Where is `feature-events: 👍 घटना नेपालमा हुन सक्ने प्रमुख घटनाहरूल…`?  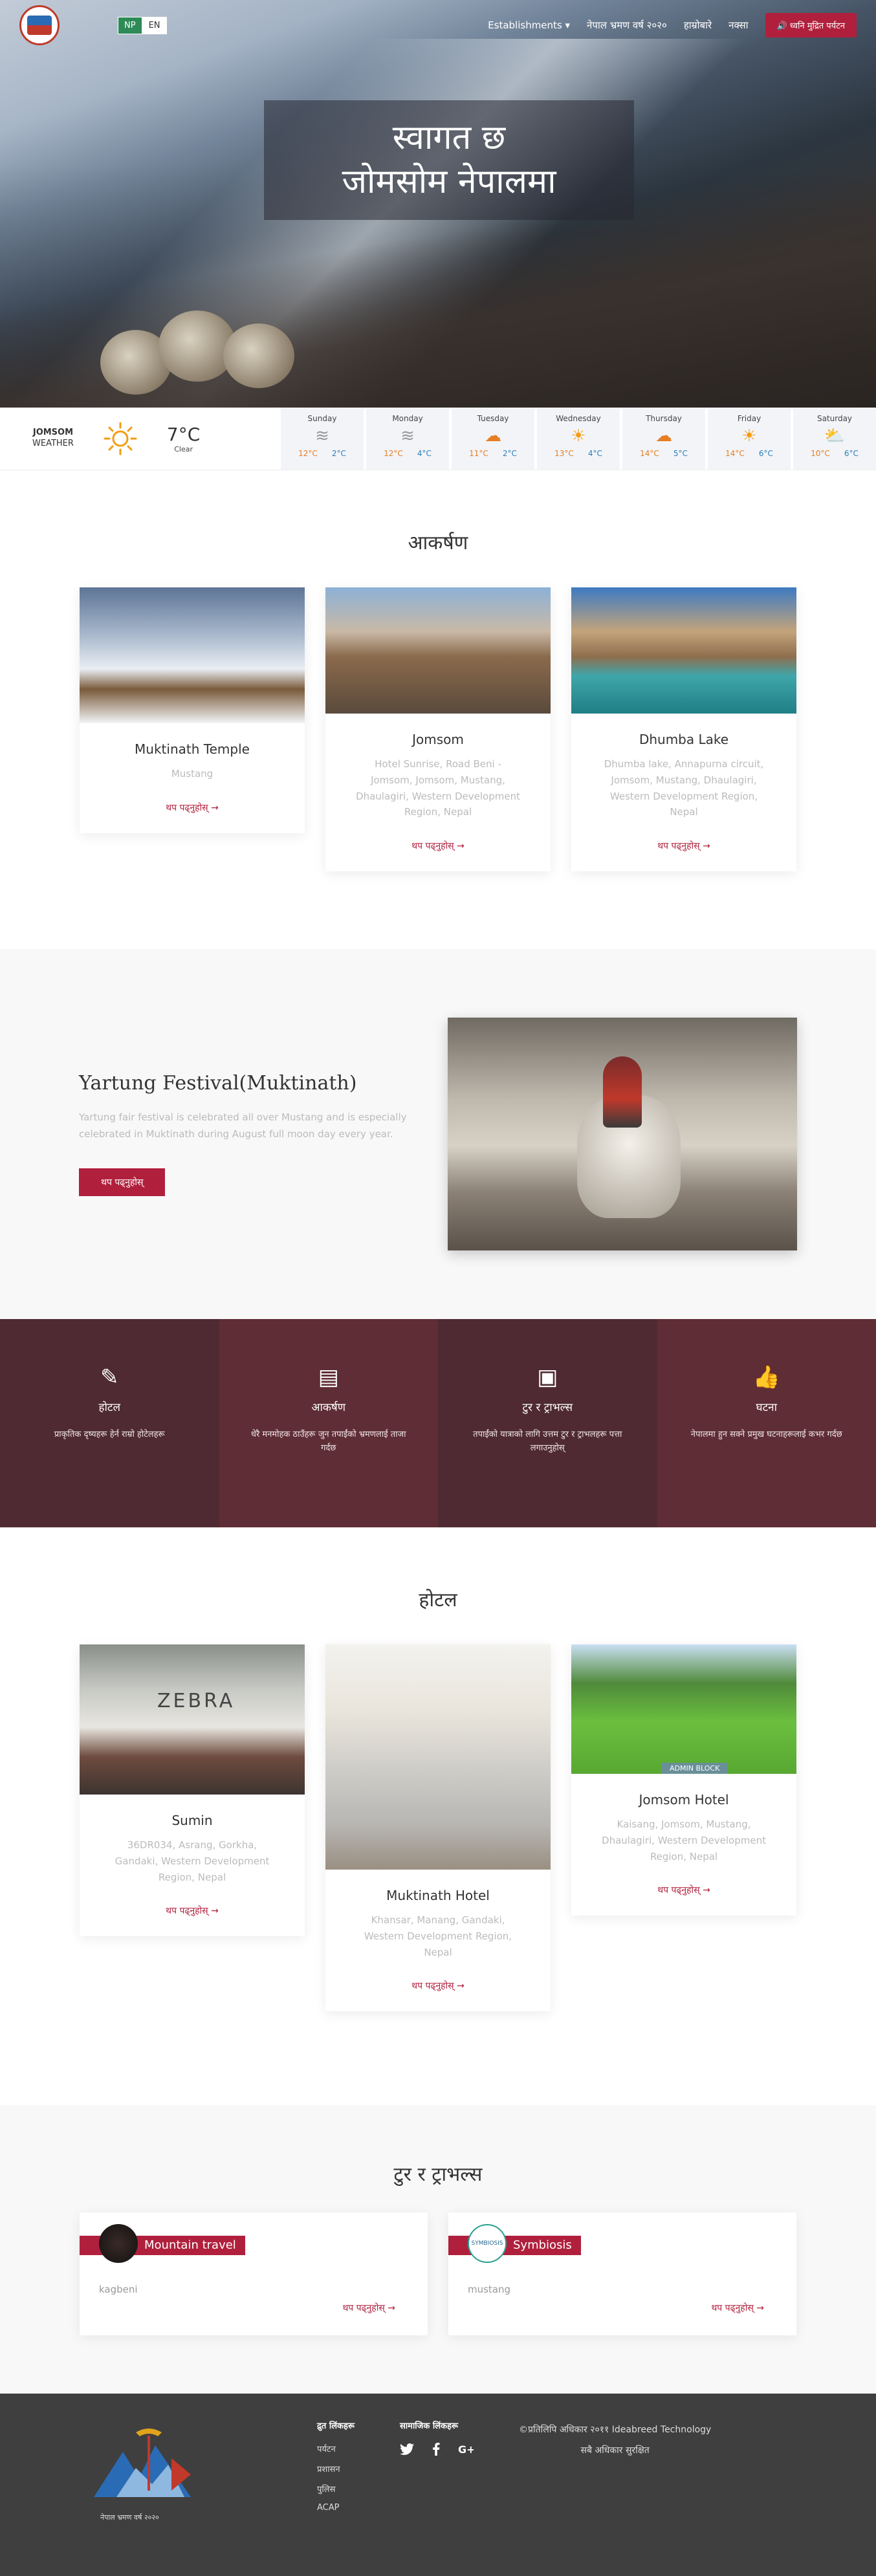
feature-events: 👍 घटना नेपालमा हुन सक्ने प्रमुख घटनाहरूल… is located at coordinates (766, 1423).